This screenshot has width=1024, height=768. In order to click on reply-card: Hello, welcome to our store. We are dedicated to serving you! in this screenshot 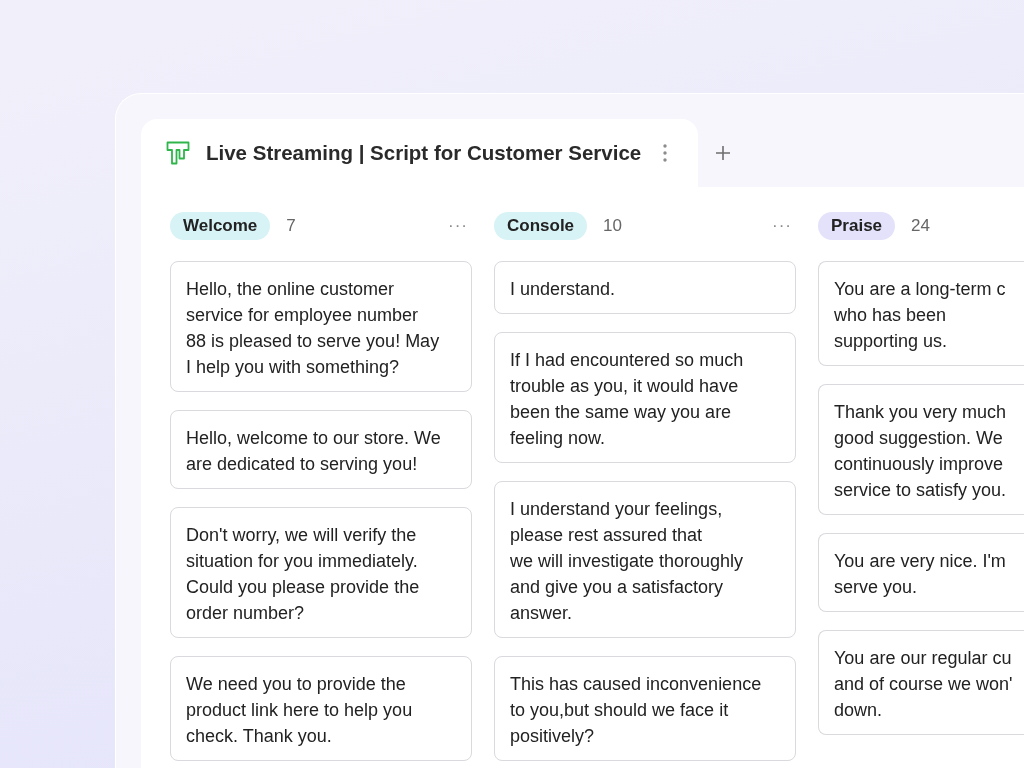, I will do `click(321, 449)`.